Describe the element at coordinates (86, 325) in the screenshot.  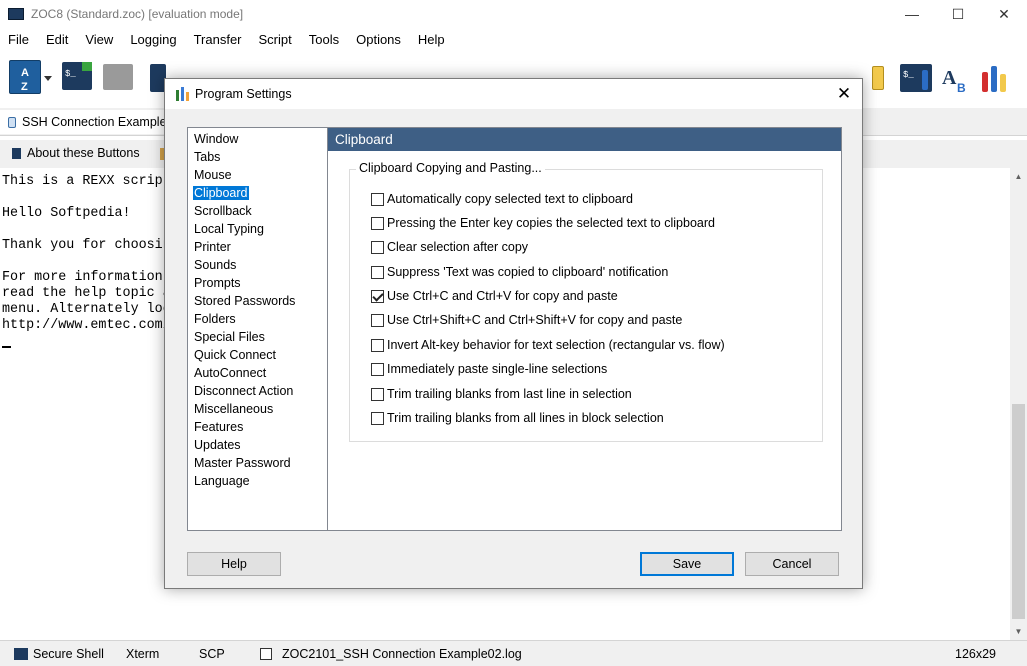
I see `terminal-line: http://www.emtec.com/` at that location.